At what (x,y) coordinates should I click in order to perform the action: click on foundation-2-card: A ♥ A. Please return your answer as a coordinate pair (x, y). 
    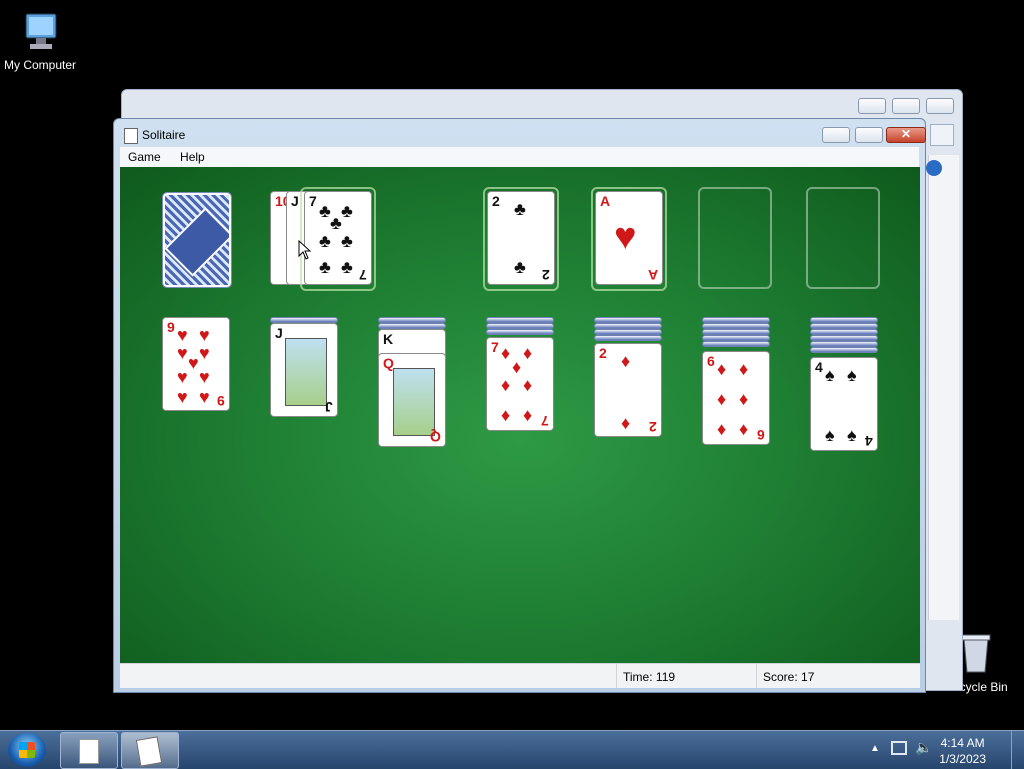
    Looking at the image, I should click on (629, 238).